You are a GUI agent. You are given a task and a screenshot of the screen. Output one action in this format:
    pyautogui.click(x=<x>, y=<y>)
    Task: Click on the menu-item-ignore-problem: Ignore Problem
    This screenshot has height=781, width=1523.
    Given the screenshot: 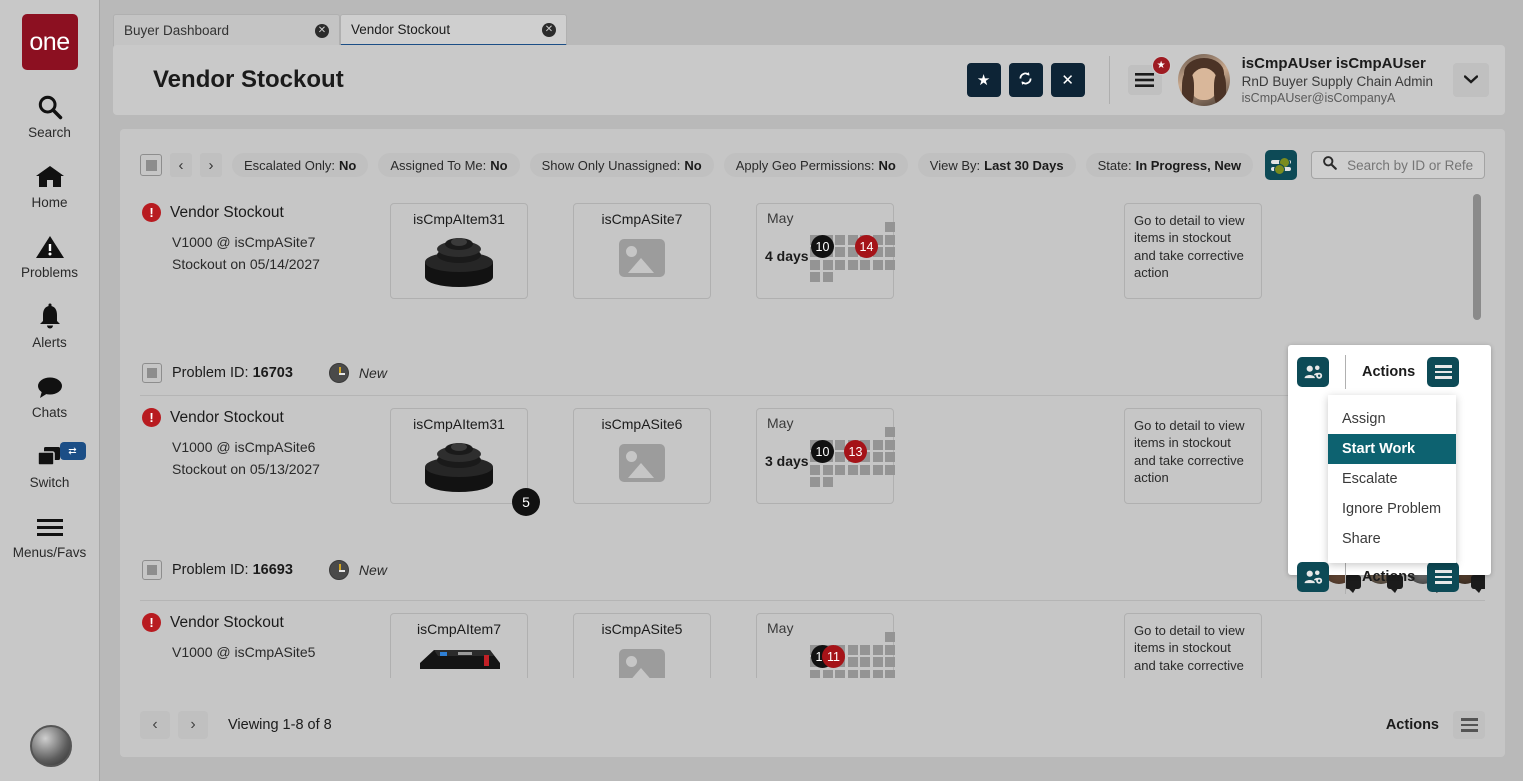 What is the action you would take?
    pyautogui.click(x=1392, y=509)
    